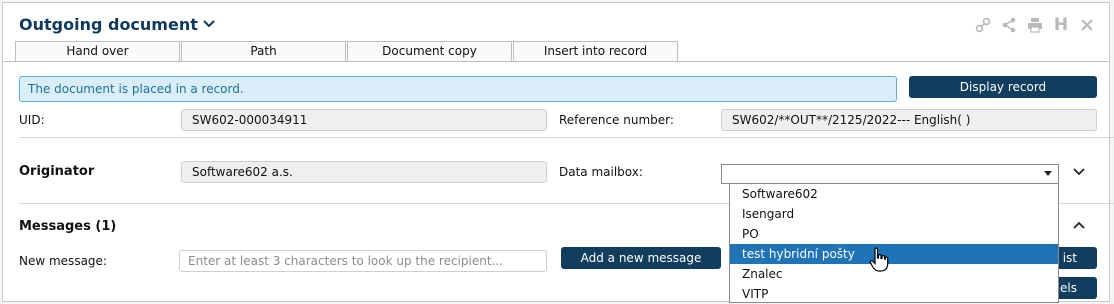 The image size is (1114, 304). I want to click on reference-number-label: Reference number:, so click(616, 120).